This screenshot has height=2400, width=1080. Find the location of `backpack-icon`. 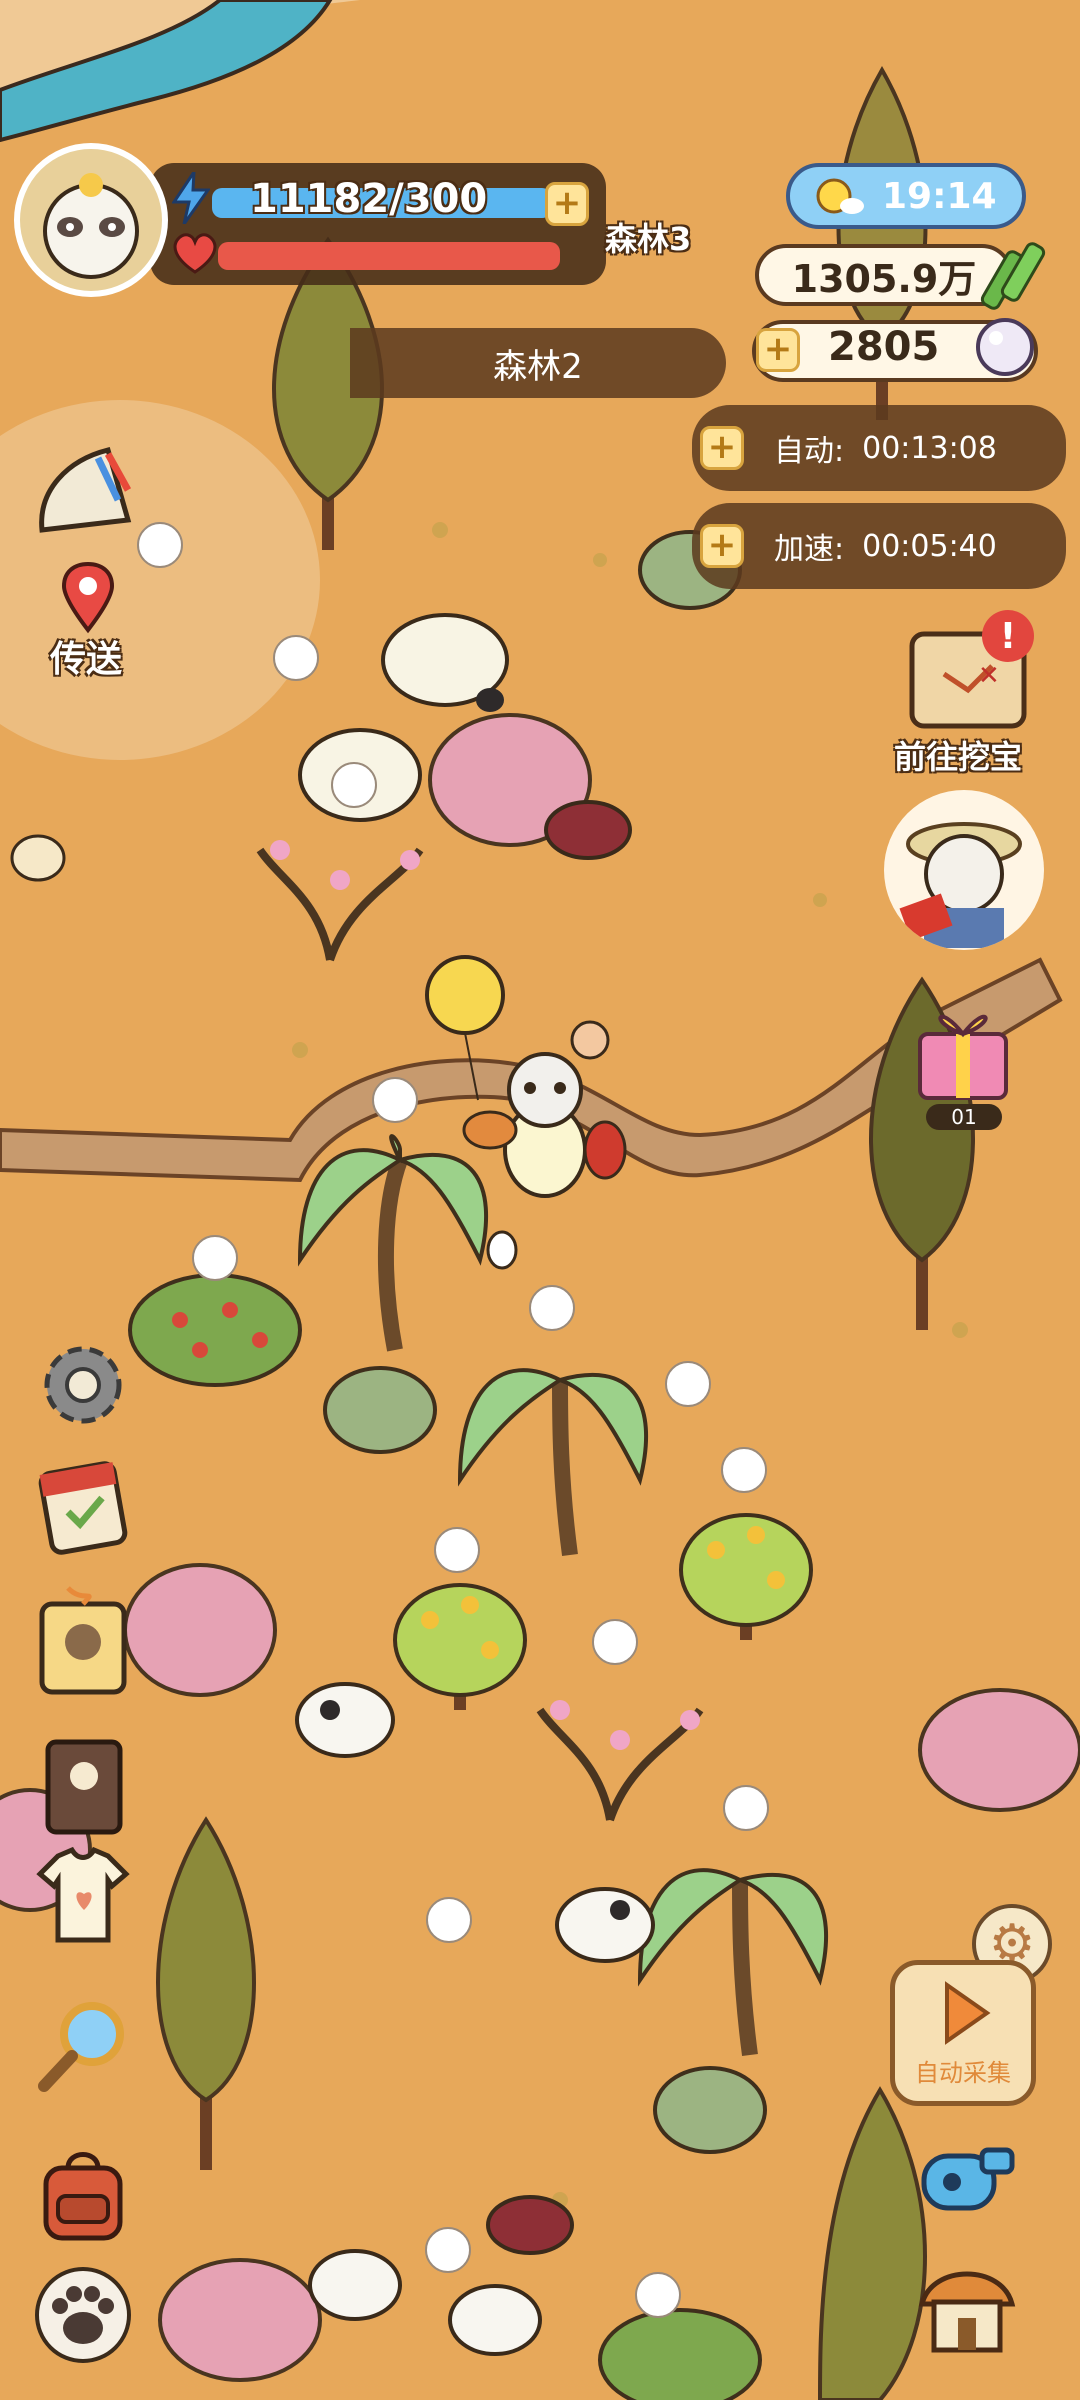

backpack-icon is located at coordinates (83, 2196).